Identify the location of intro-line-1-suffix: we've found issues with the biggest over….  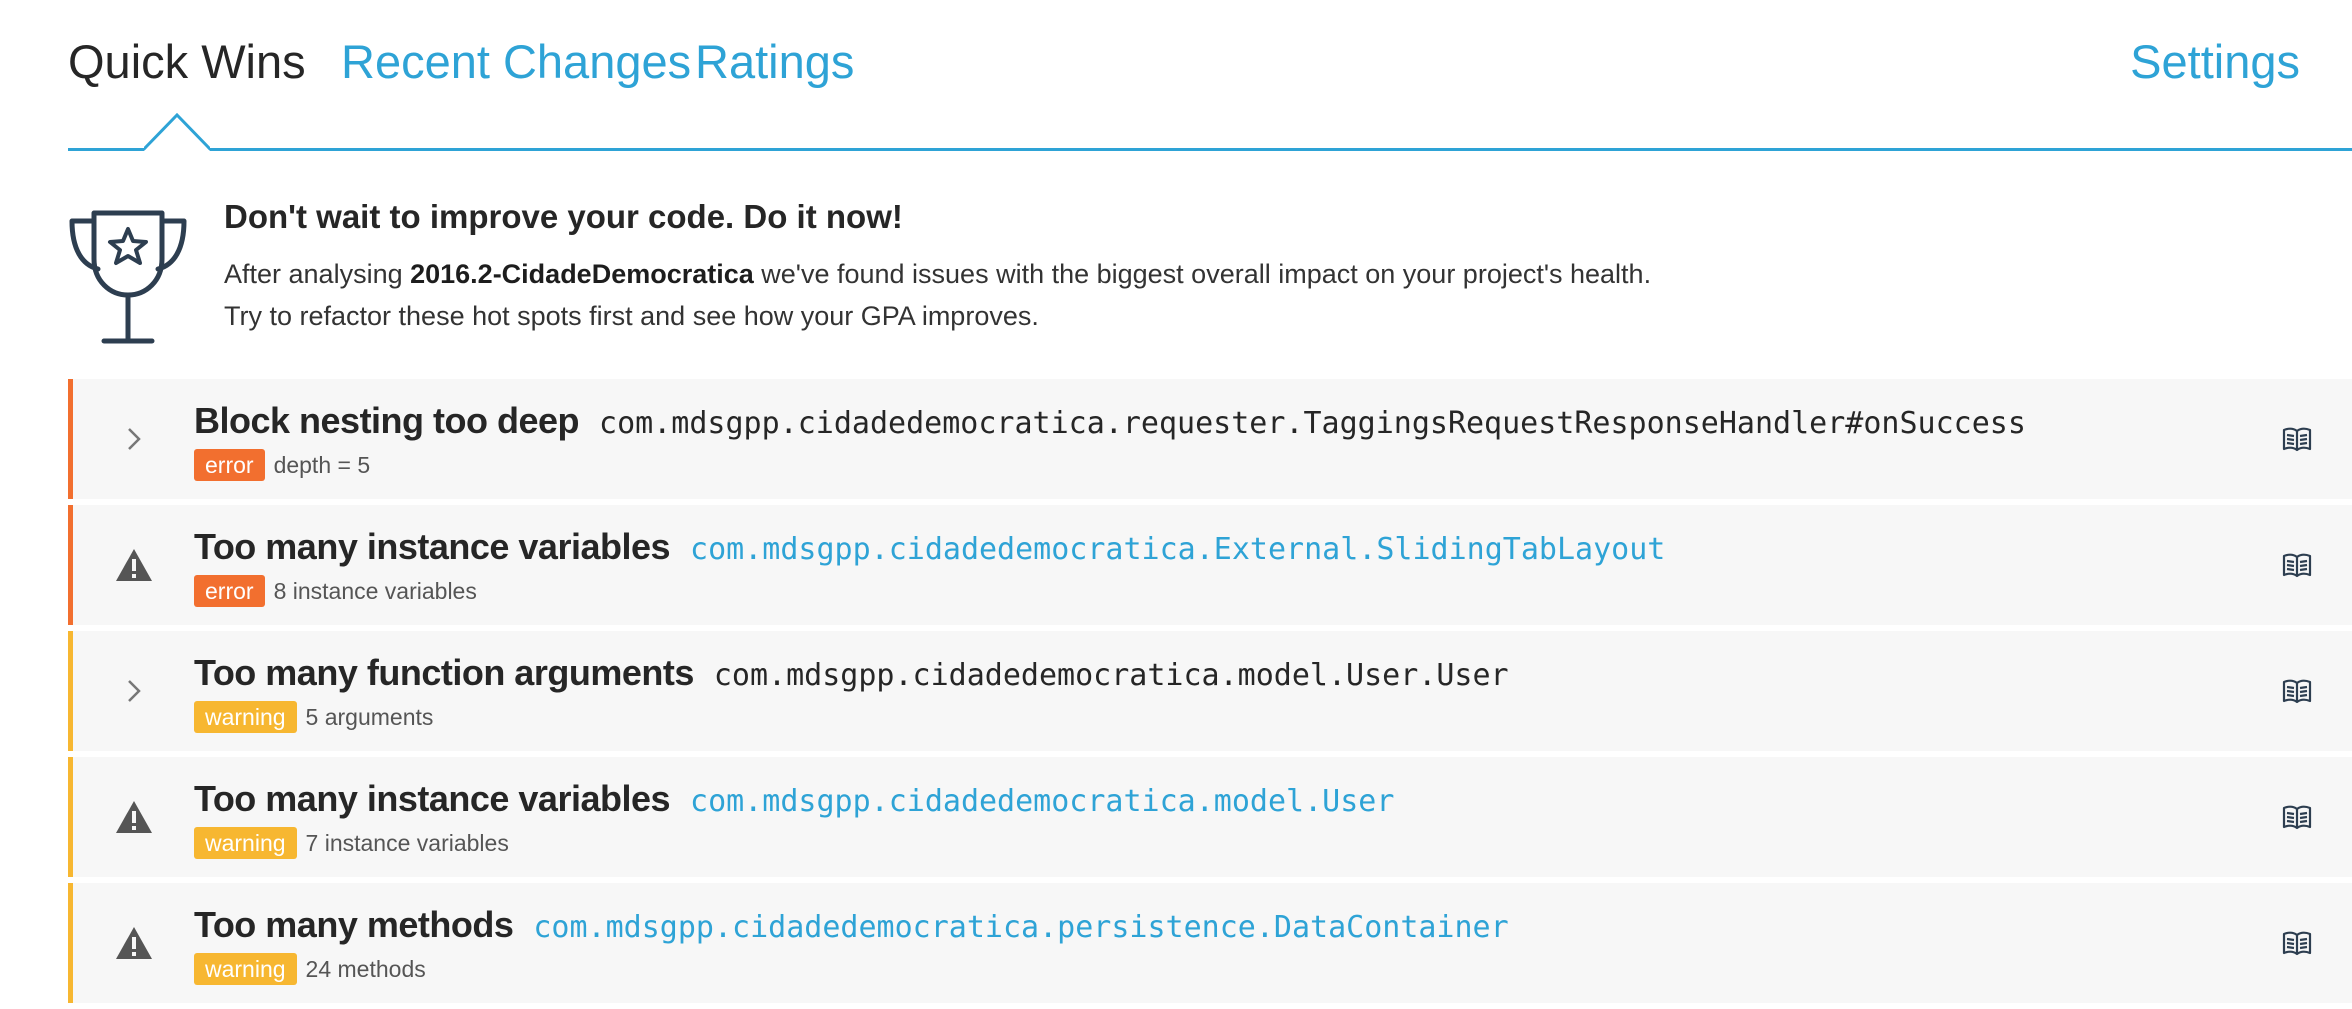
(1202, 274).